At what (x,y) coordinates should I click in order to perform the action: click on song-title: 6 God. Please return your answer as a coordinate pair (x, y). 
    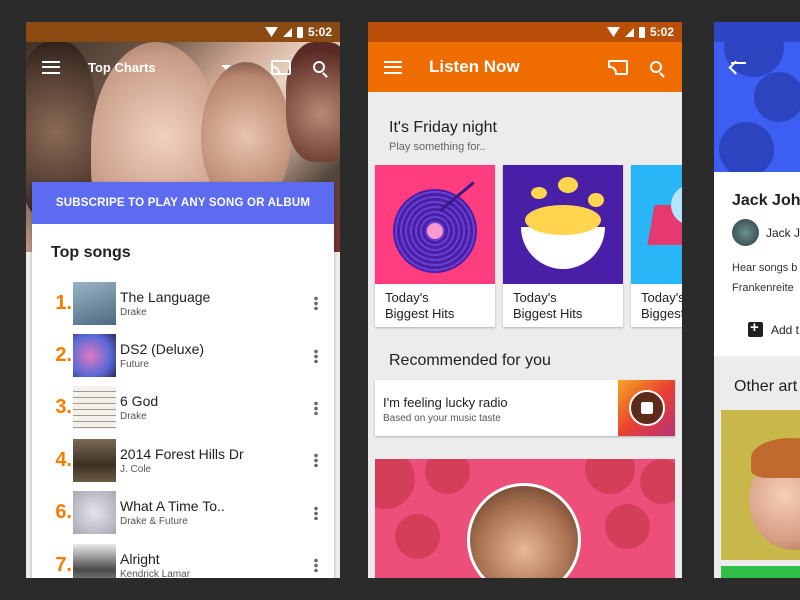
    Looking at the image, I should click on (139, 401).